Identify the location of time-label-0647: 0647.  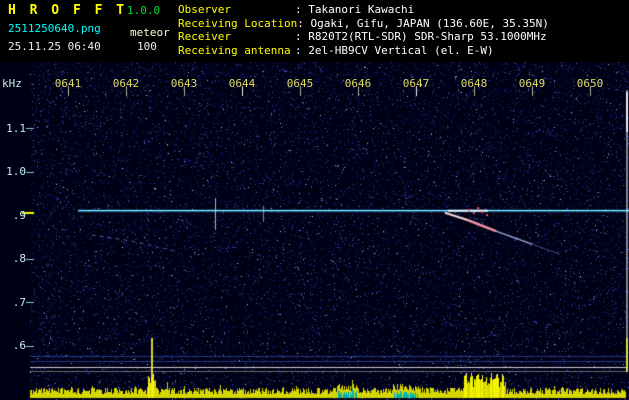
(416, 83).